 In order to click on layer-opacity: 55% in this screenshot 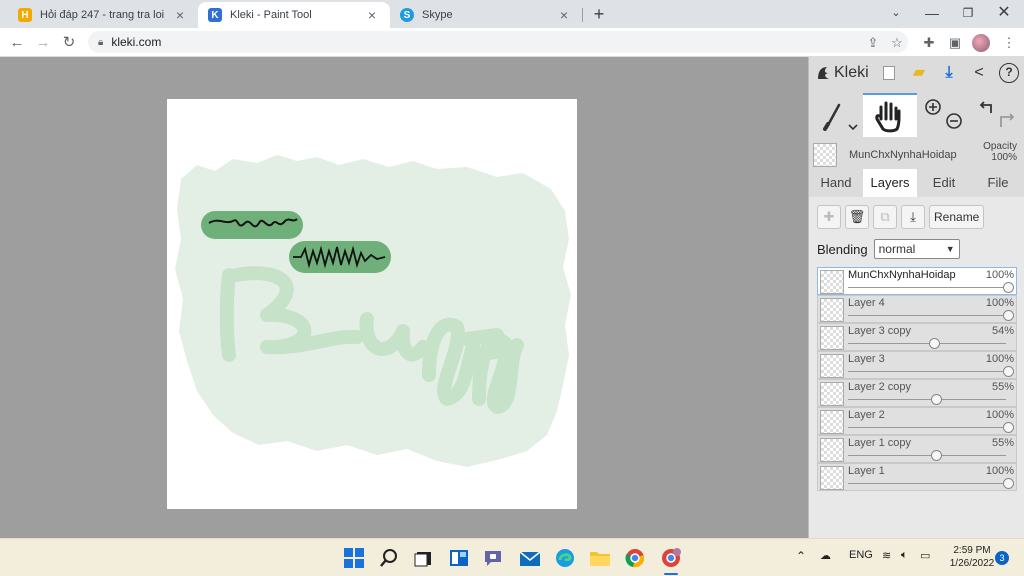, I will do `click(1002, 443)`.